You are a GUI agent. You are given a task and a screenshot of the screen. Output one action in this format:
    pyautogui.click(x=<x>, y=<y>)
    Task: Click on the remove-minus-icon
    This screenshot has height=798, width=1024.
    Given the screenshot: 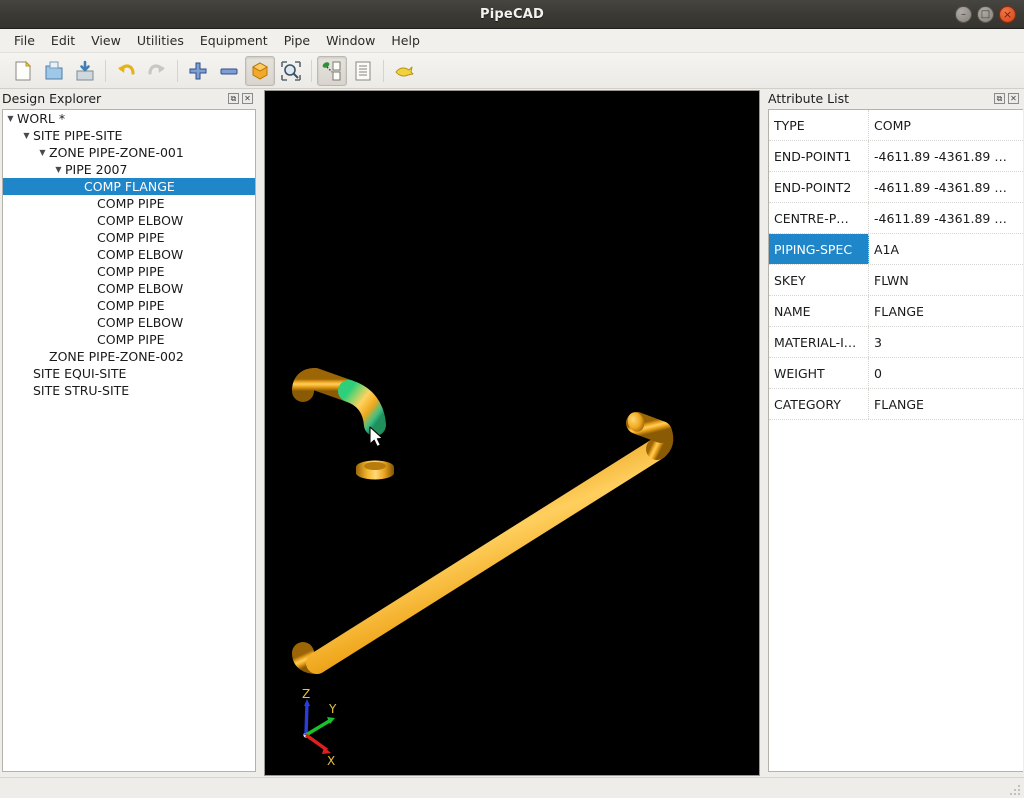 What is the action you would take?
    pyautogui.click(x=229, y=71)
    